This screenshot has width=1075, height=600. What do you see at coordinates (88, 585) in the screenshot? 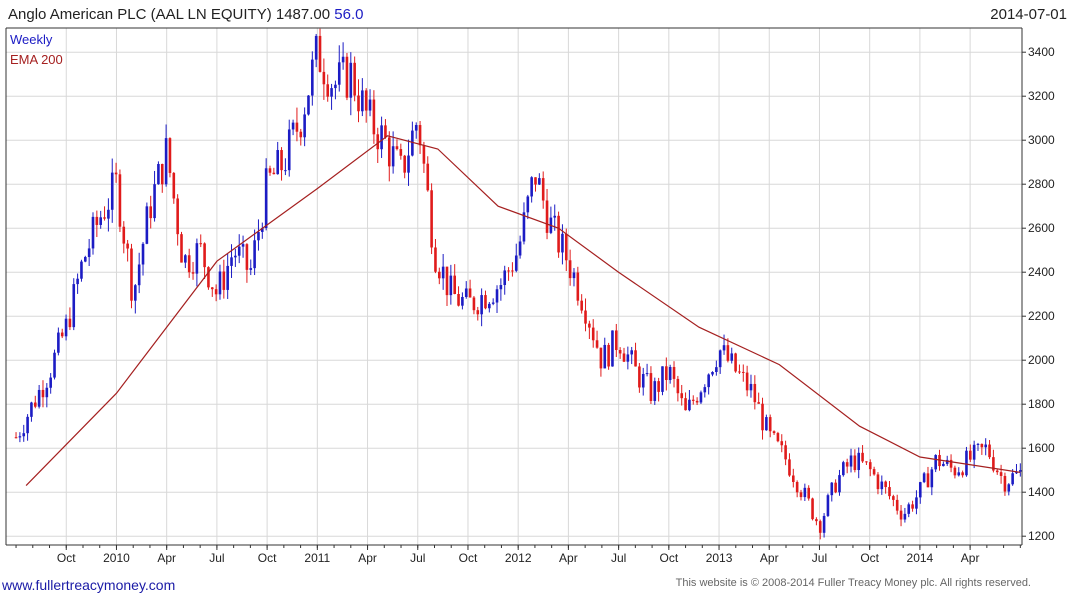
I see `site-link: www.fullertreacymoney.com` at bounding box center [88, 585].